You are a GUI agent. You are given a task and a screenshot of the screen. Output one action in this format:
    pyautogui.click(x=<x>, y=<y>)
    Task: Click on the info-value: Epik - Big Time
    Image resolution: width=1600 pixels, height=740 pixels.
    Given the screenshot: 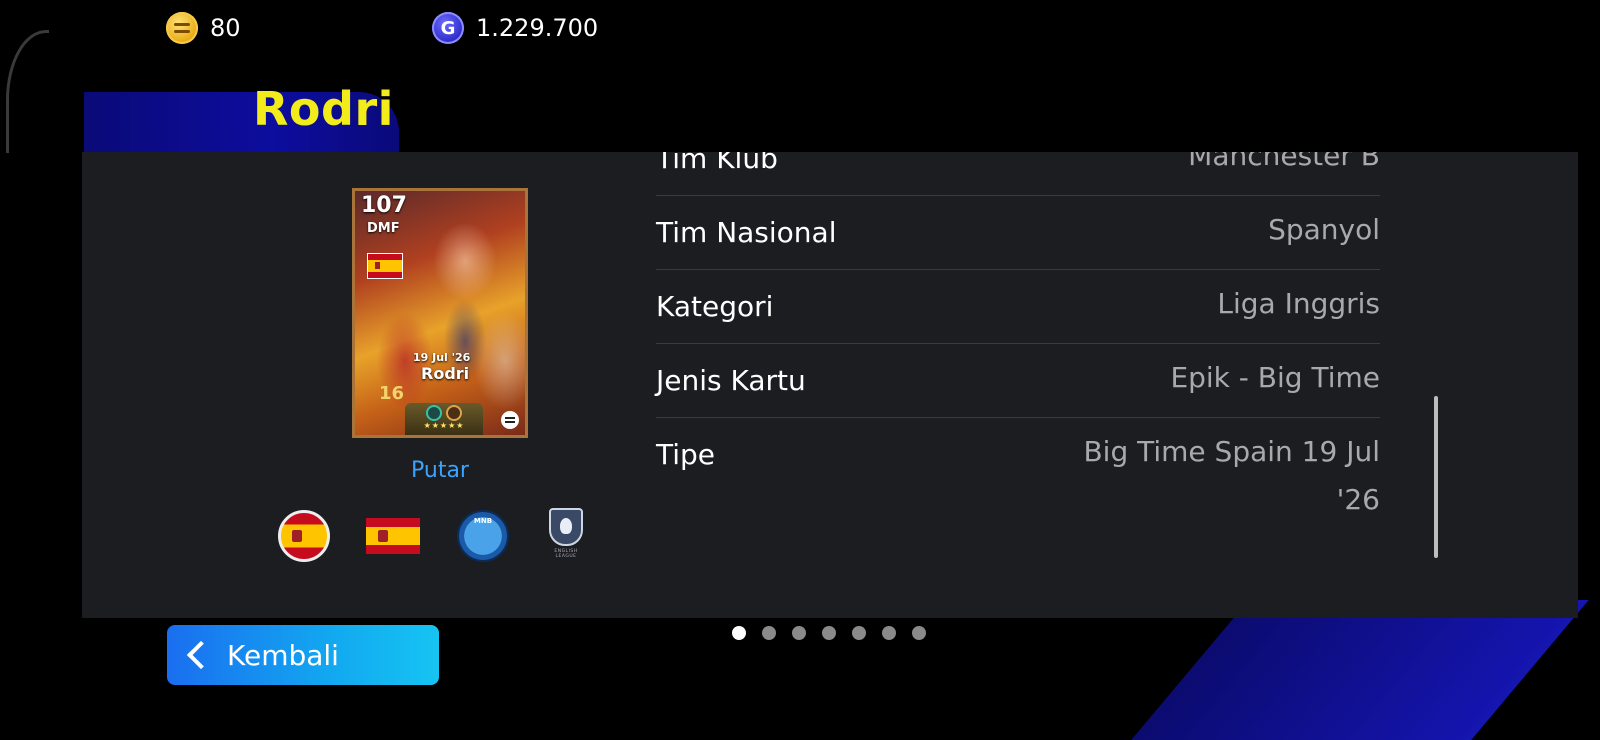 What is the action you would take?
    pyautogui.click(x=1275, y=377)
    